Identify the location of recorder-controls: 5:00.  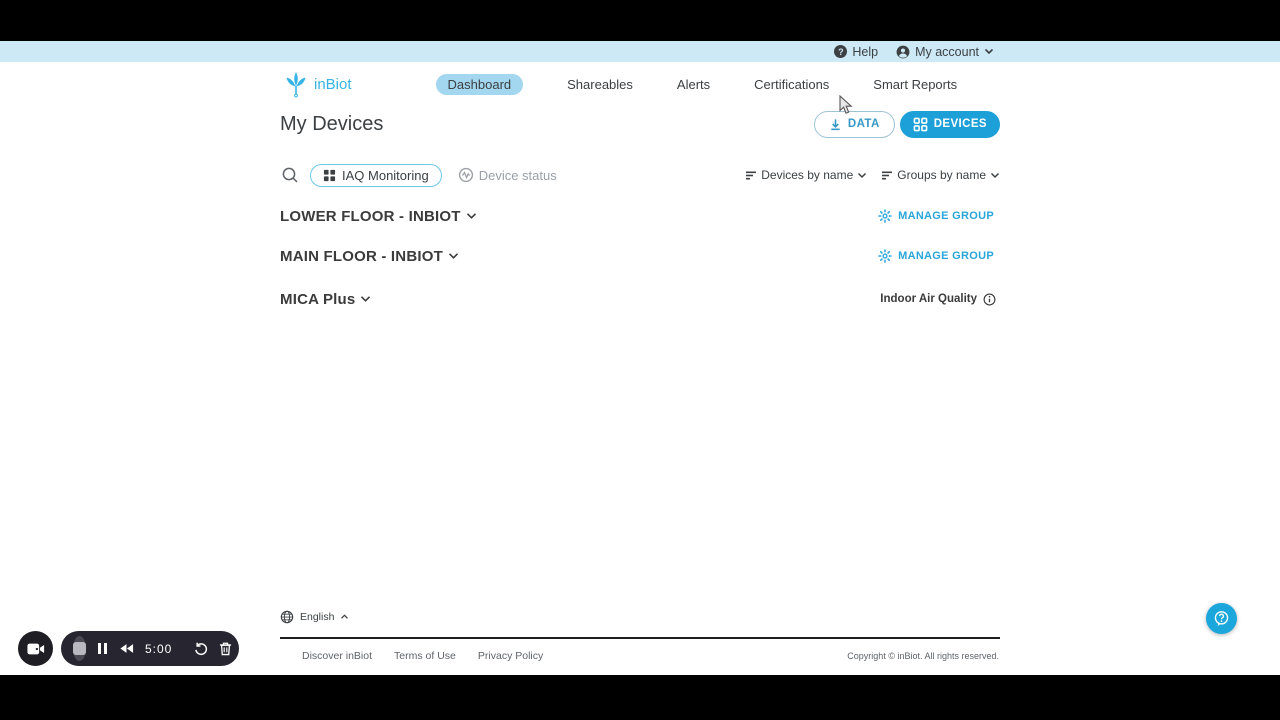
(150, 648).